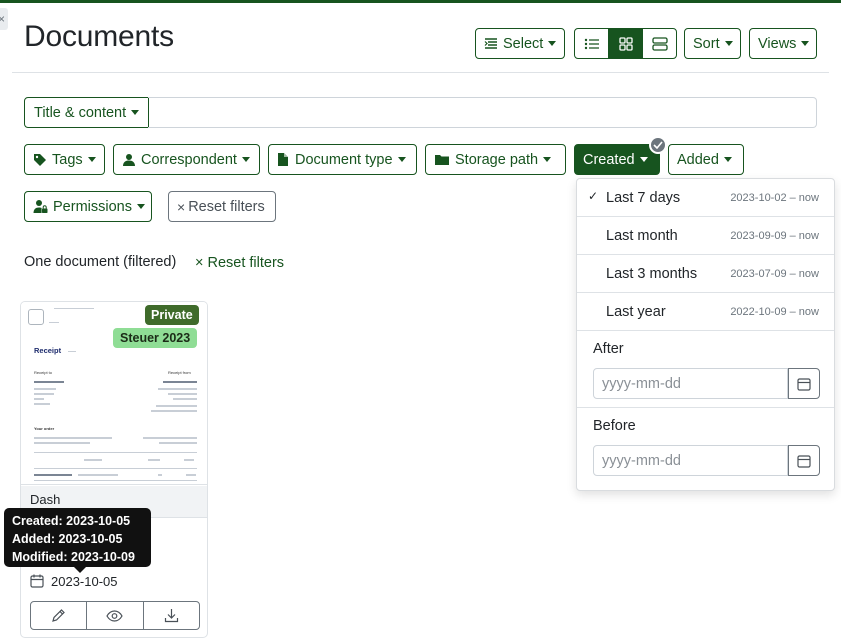  I want to click on document-type-filter-button: Document type, so click(342, 159).